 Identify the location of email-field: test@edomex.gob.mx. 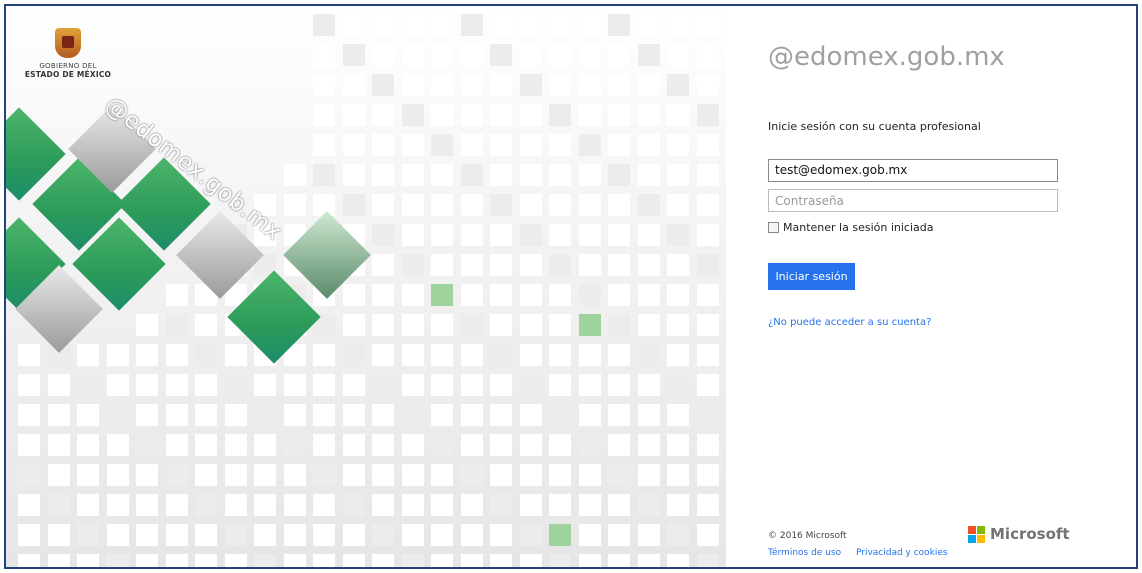
(913, 170).